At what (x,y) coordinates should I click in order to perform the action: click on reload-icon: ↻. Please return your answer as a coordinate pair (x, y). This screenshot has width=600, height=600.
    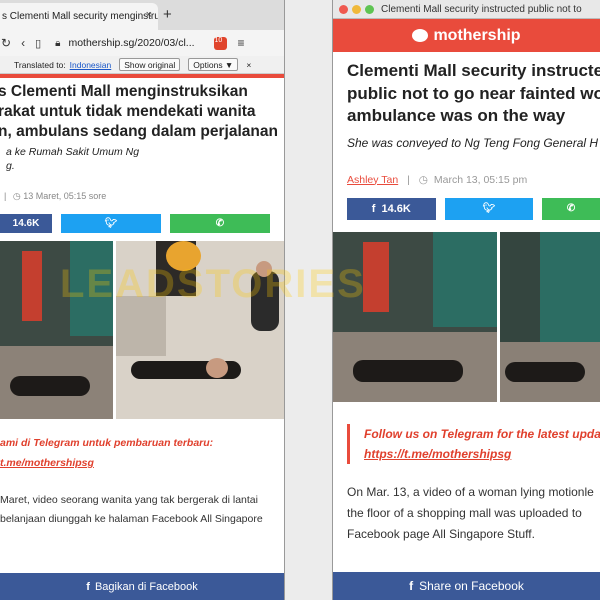
    Looking at the image, I should click on (6, 43).